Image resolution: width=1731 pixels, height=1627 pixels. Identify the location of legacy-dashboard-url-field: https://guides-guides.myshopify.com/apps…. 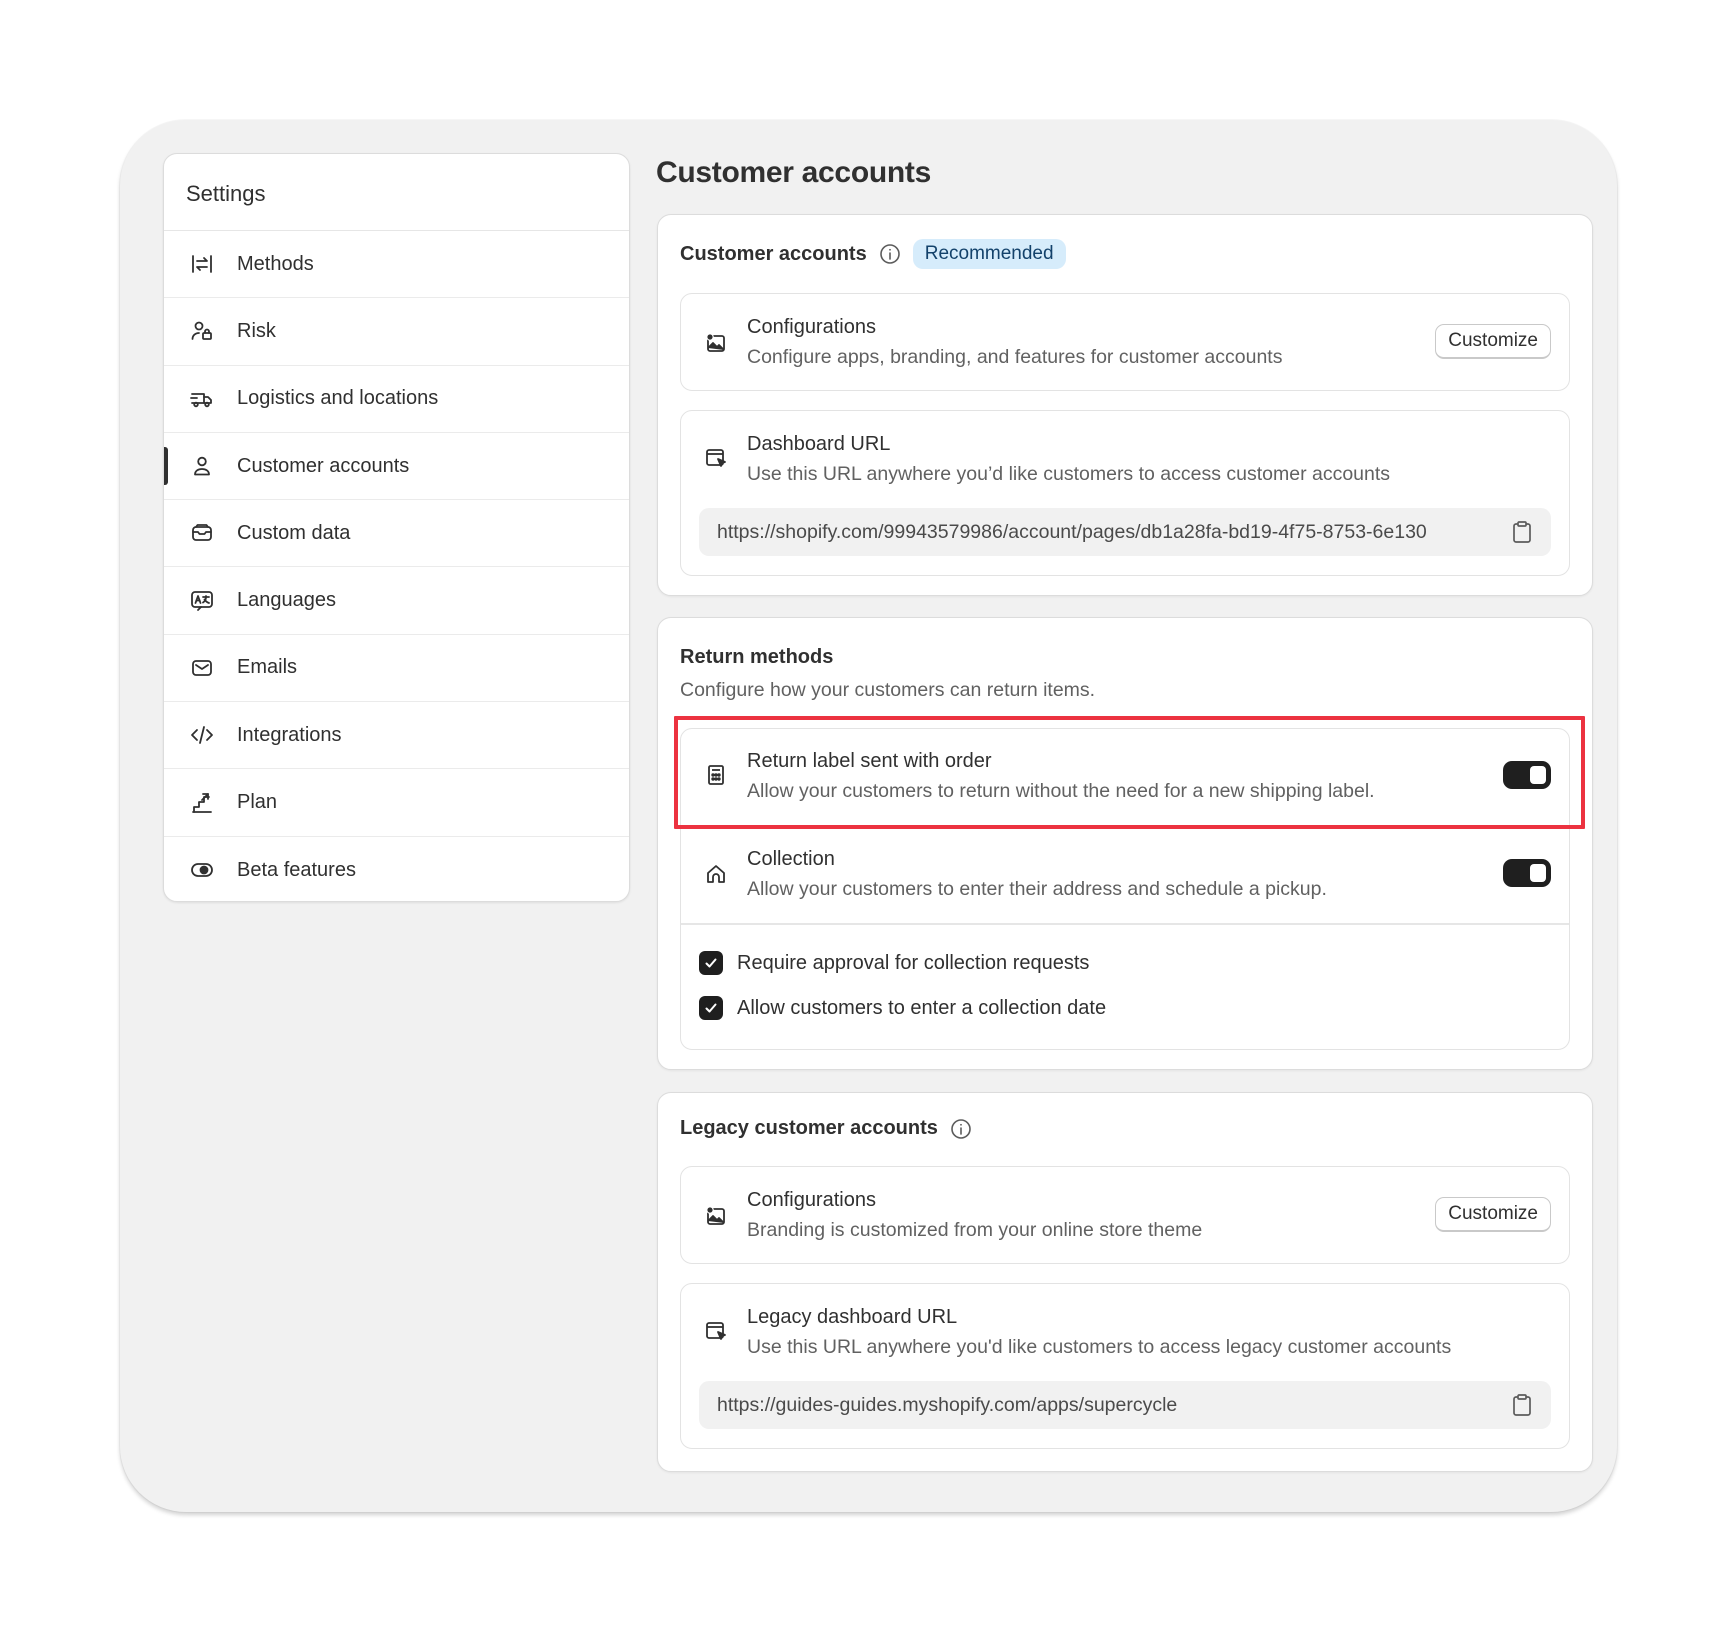
(1125, 1405).